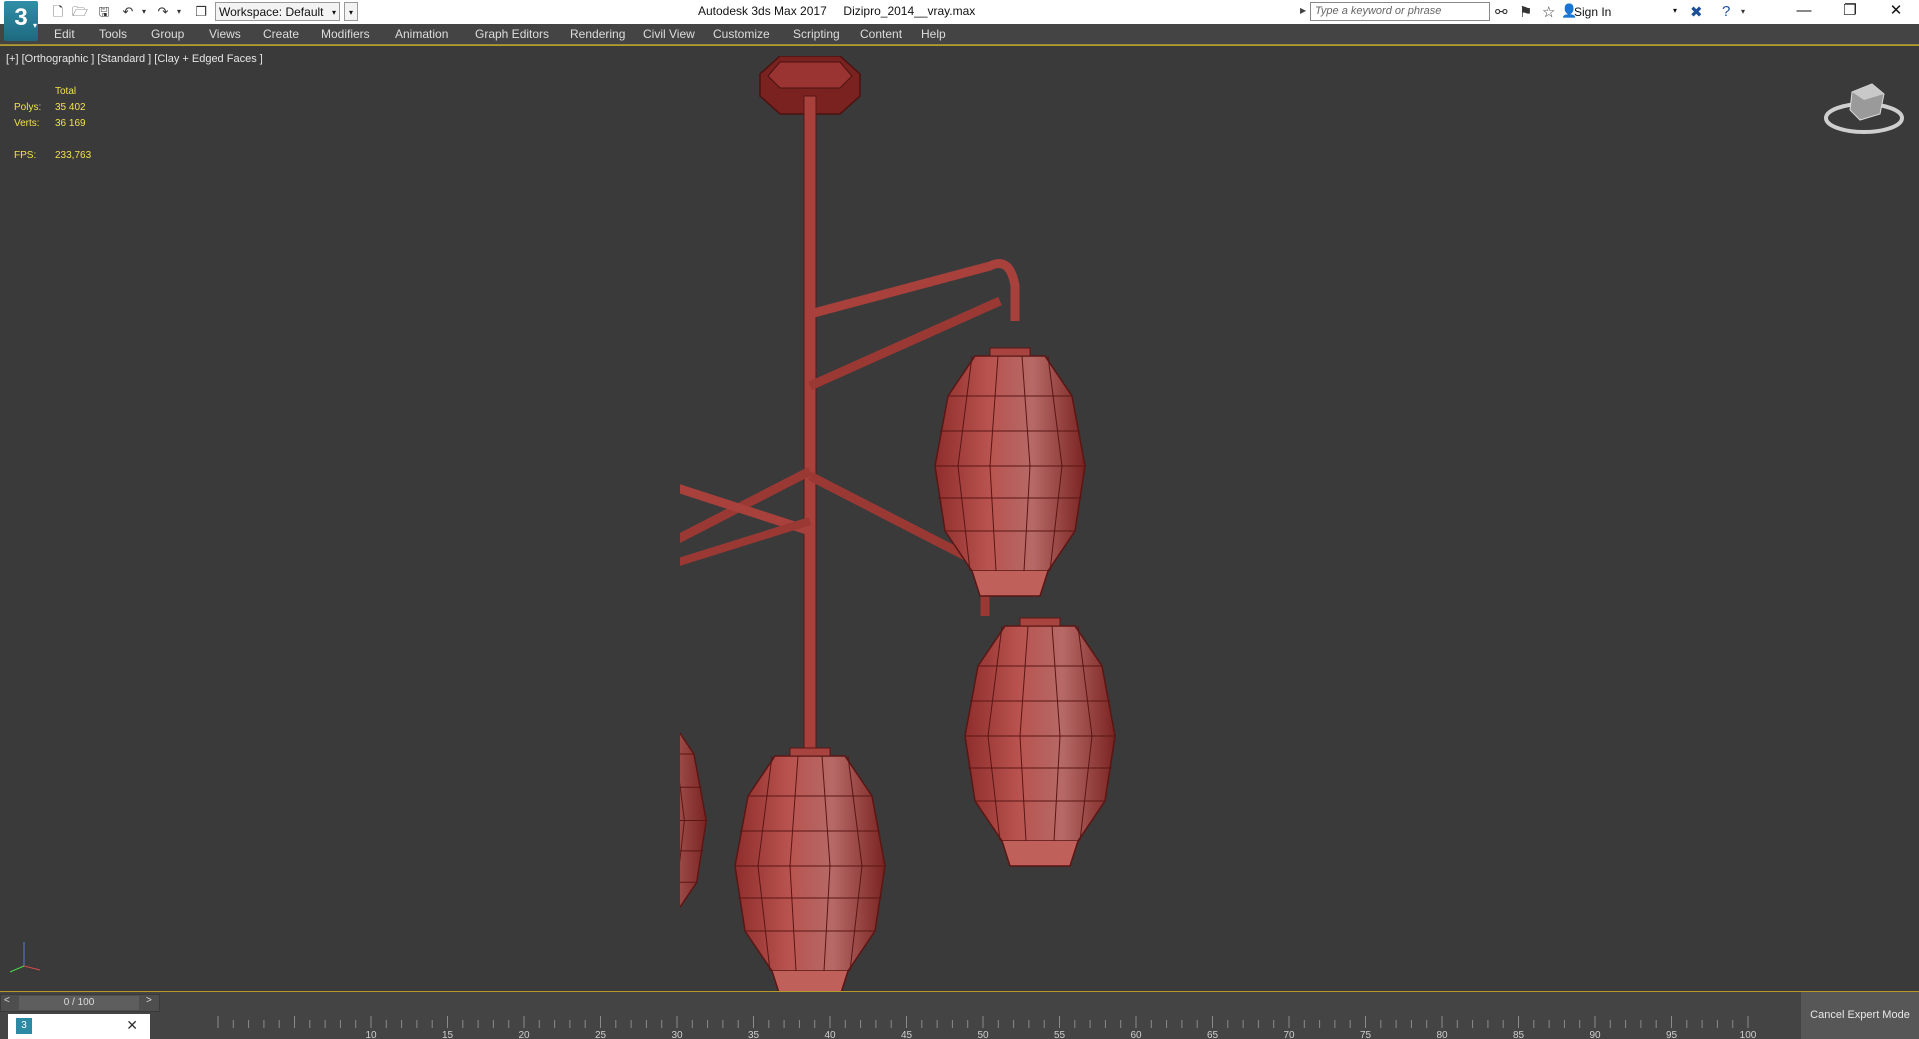 The width and height of the screenshot is (1919, 1039). What do you see at coordinates (28, 107) in the screenshot?
I see `polys-label: Polys:` at bounding box center [28, 107].